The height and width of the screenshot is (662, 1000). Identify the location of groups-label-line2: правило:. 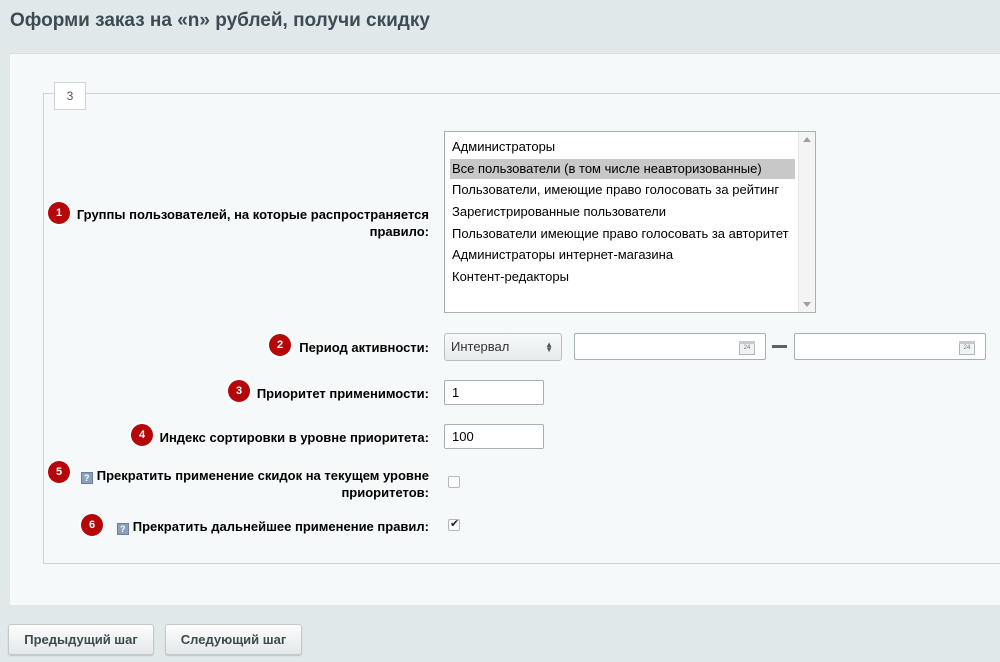
(399, 231).